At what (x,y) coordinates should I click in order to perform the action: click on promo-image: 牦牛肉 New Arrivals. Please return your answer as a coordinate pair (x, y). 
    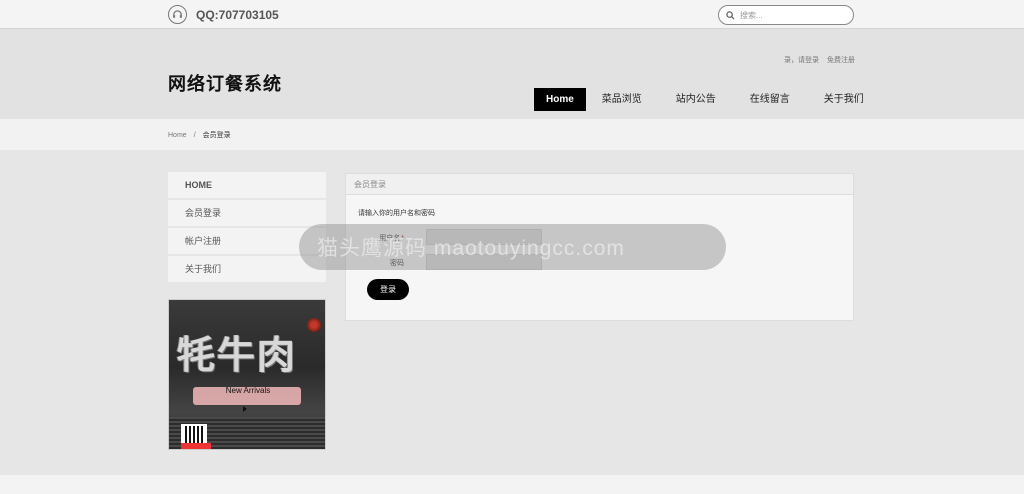
    Looking at the image, I should click on (247, 374).